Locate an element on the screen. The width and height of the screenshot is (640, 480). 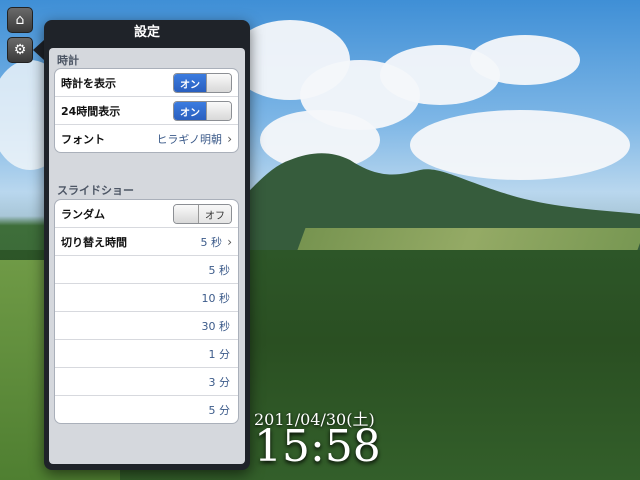
option-label: 10 秒 is located at coordinates (216, 298).